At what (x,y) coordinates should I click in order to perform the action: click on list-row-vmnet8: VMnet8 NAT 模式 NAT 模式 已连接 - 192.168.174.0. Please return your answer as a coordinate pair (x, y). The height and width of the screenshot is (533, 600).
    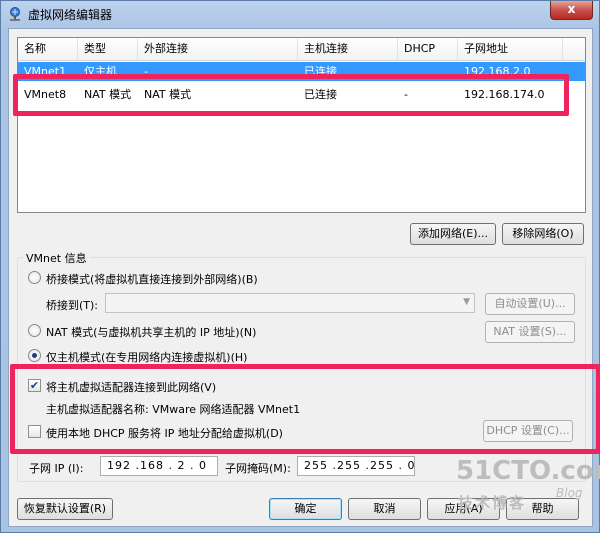
    Looking at the image, I should click on (301, 95).